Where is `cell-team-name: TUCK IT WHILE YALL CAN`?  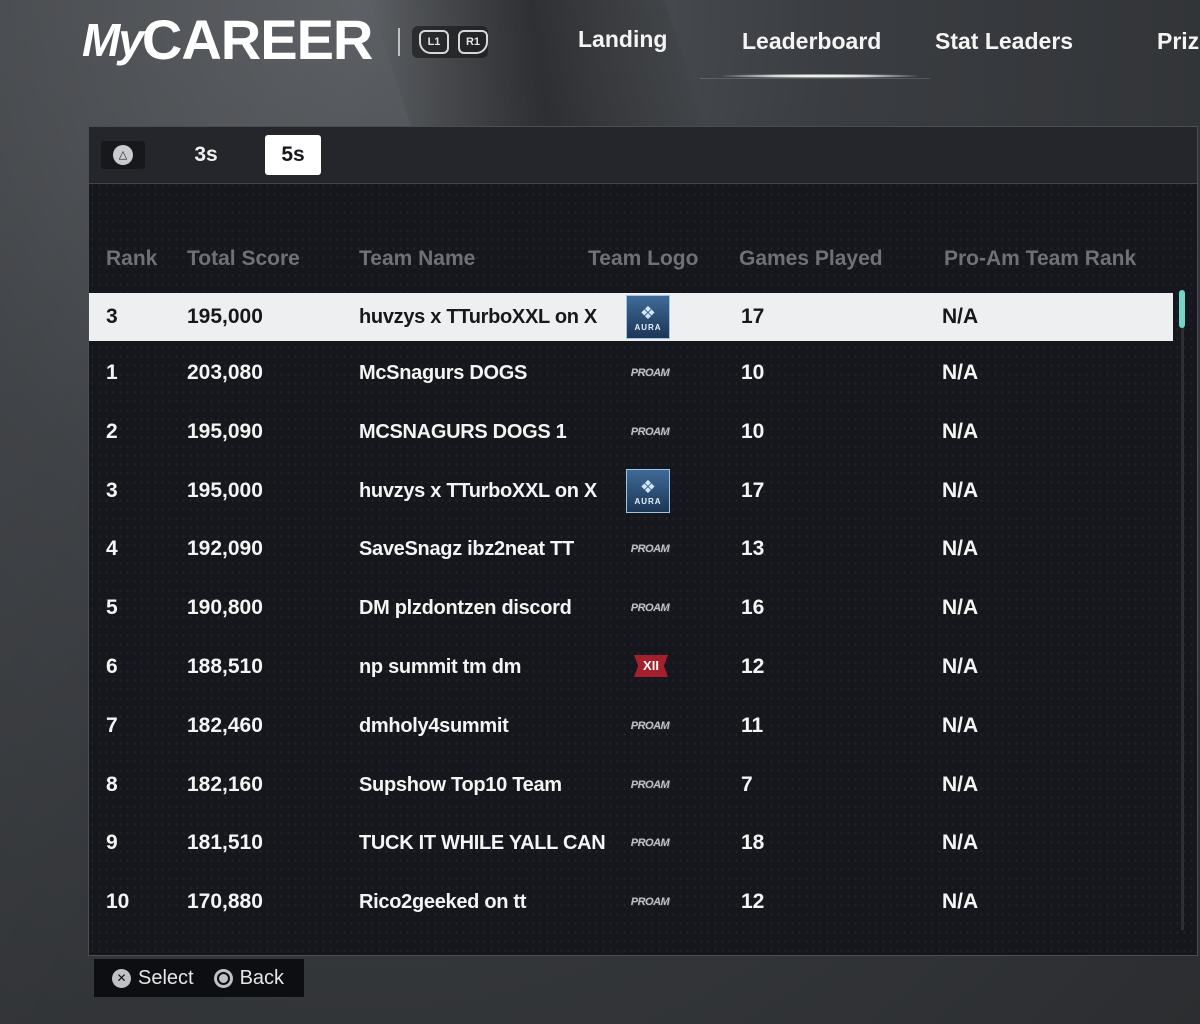 cell-team-name: TUCK IT WHILE YALL CAN is located at coordinates (482, 843).